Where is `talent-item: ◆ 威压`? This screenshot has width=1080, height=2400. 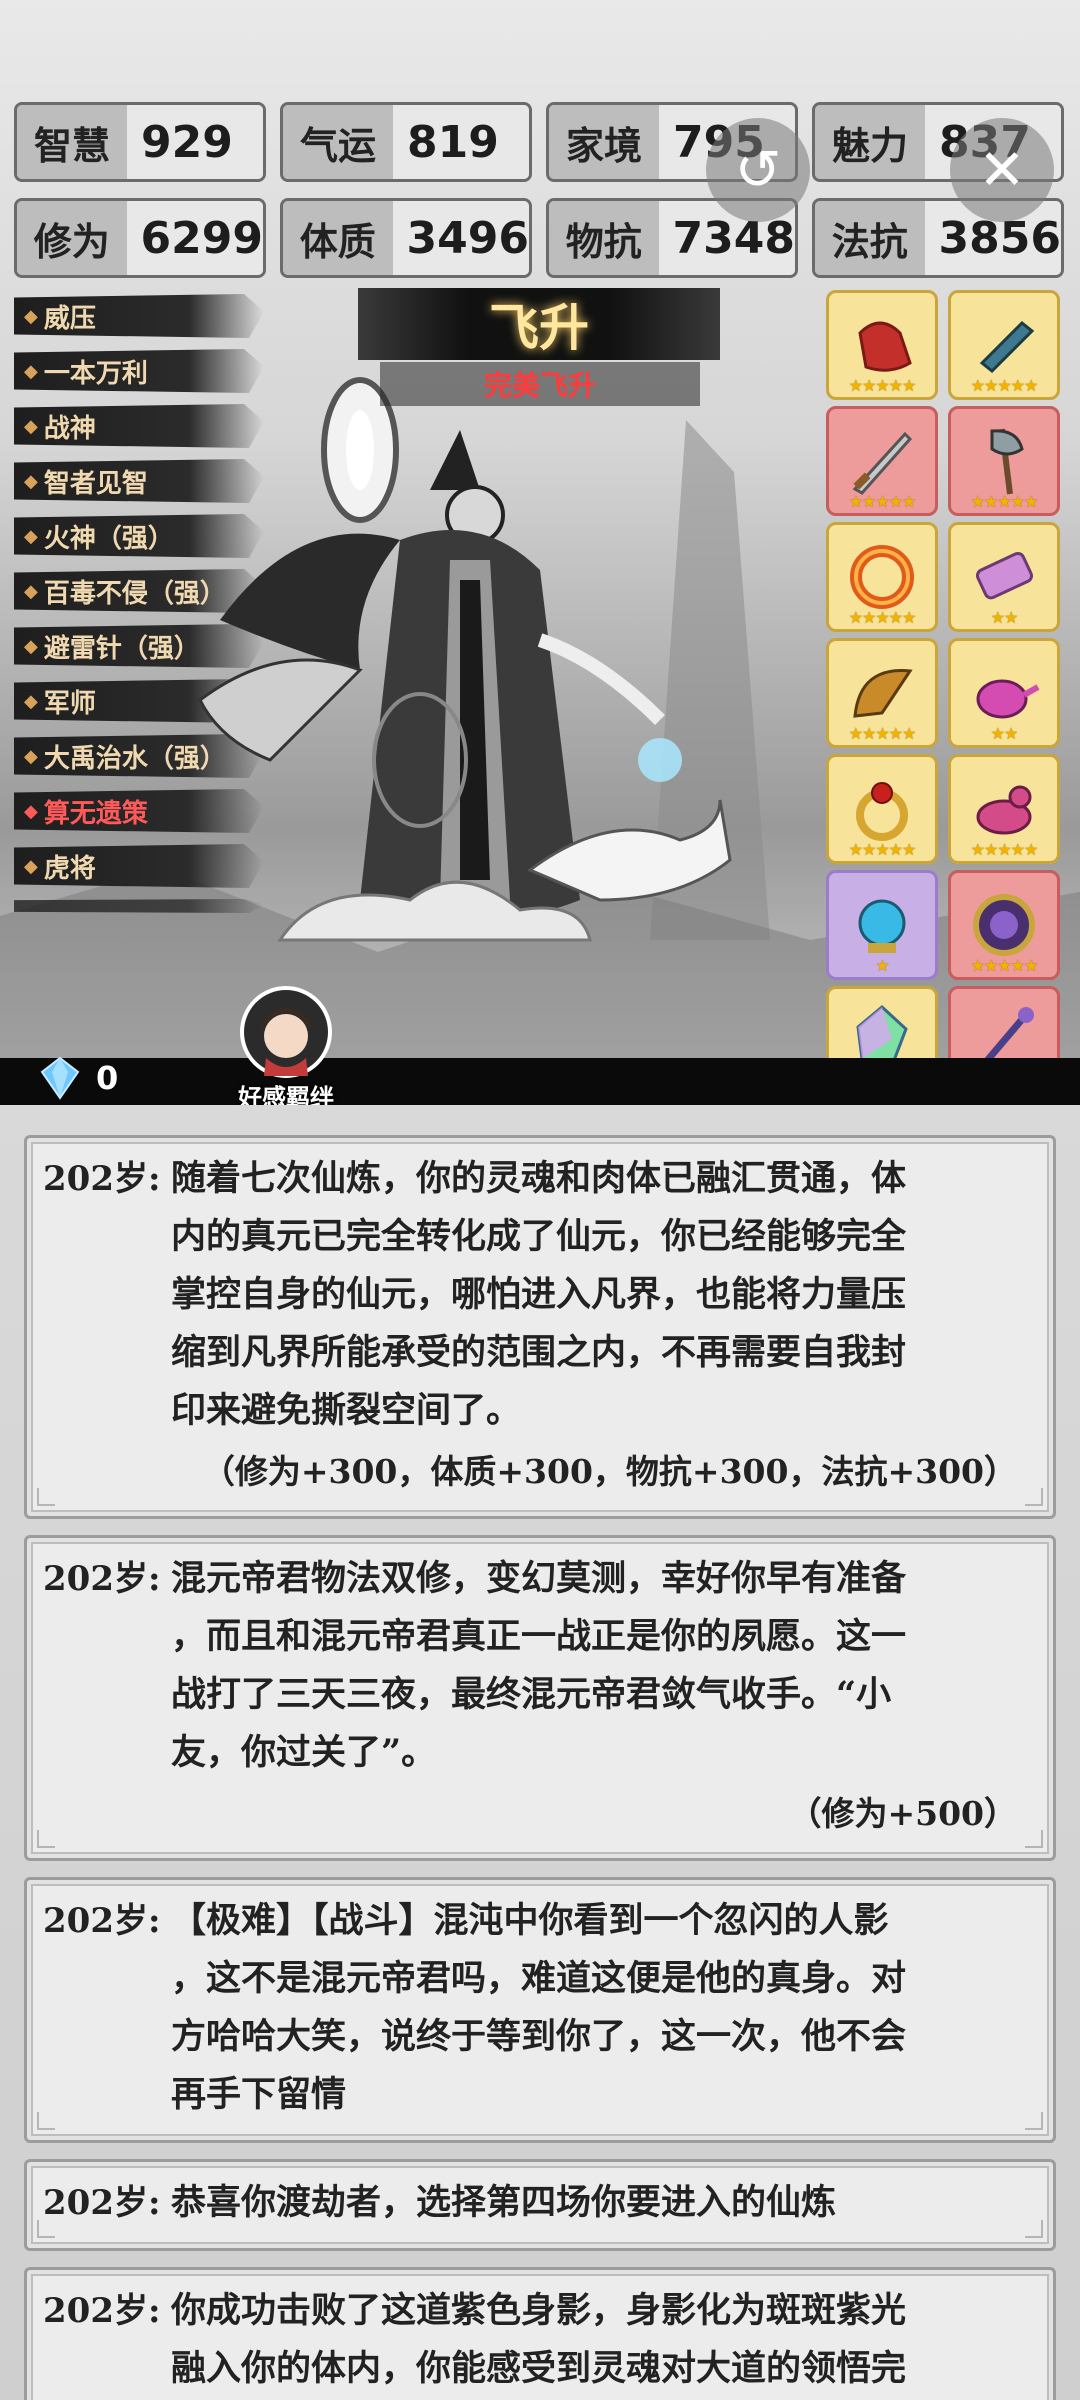 talent-item: ◆ 威压 is located at coordinates (139, 316).